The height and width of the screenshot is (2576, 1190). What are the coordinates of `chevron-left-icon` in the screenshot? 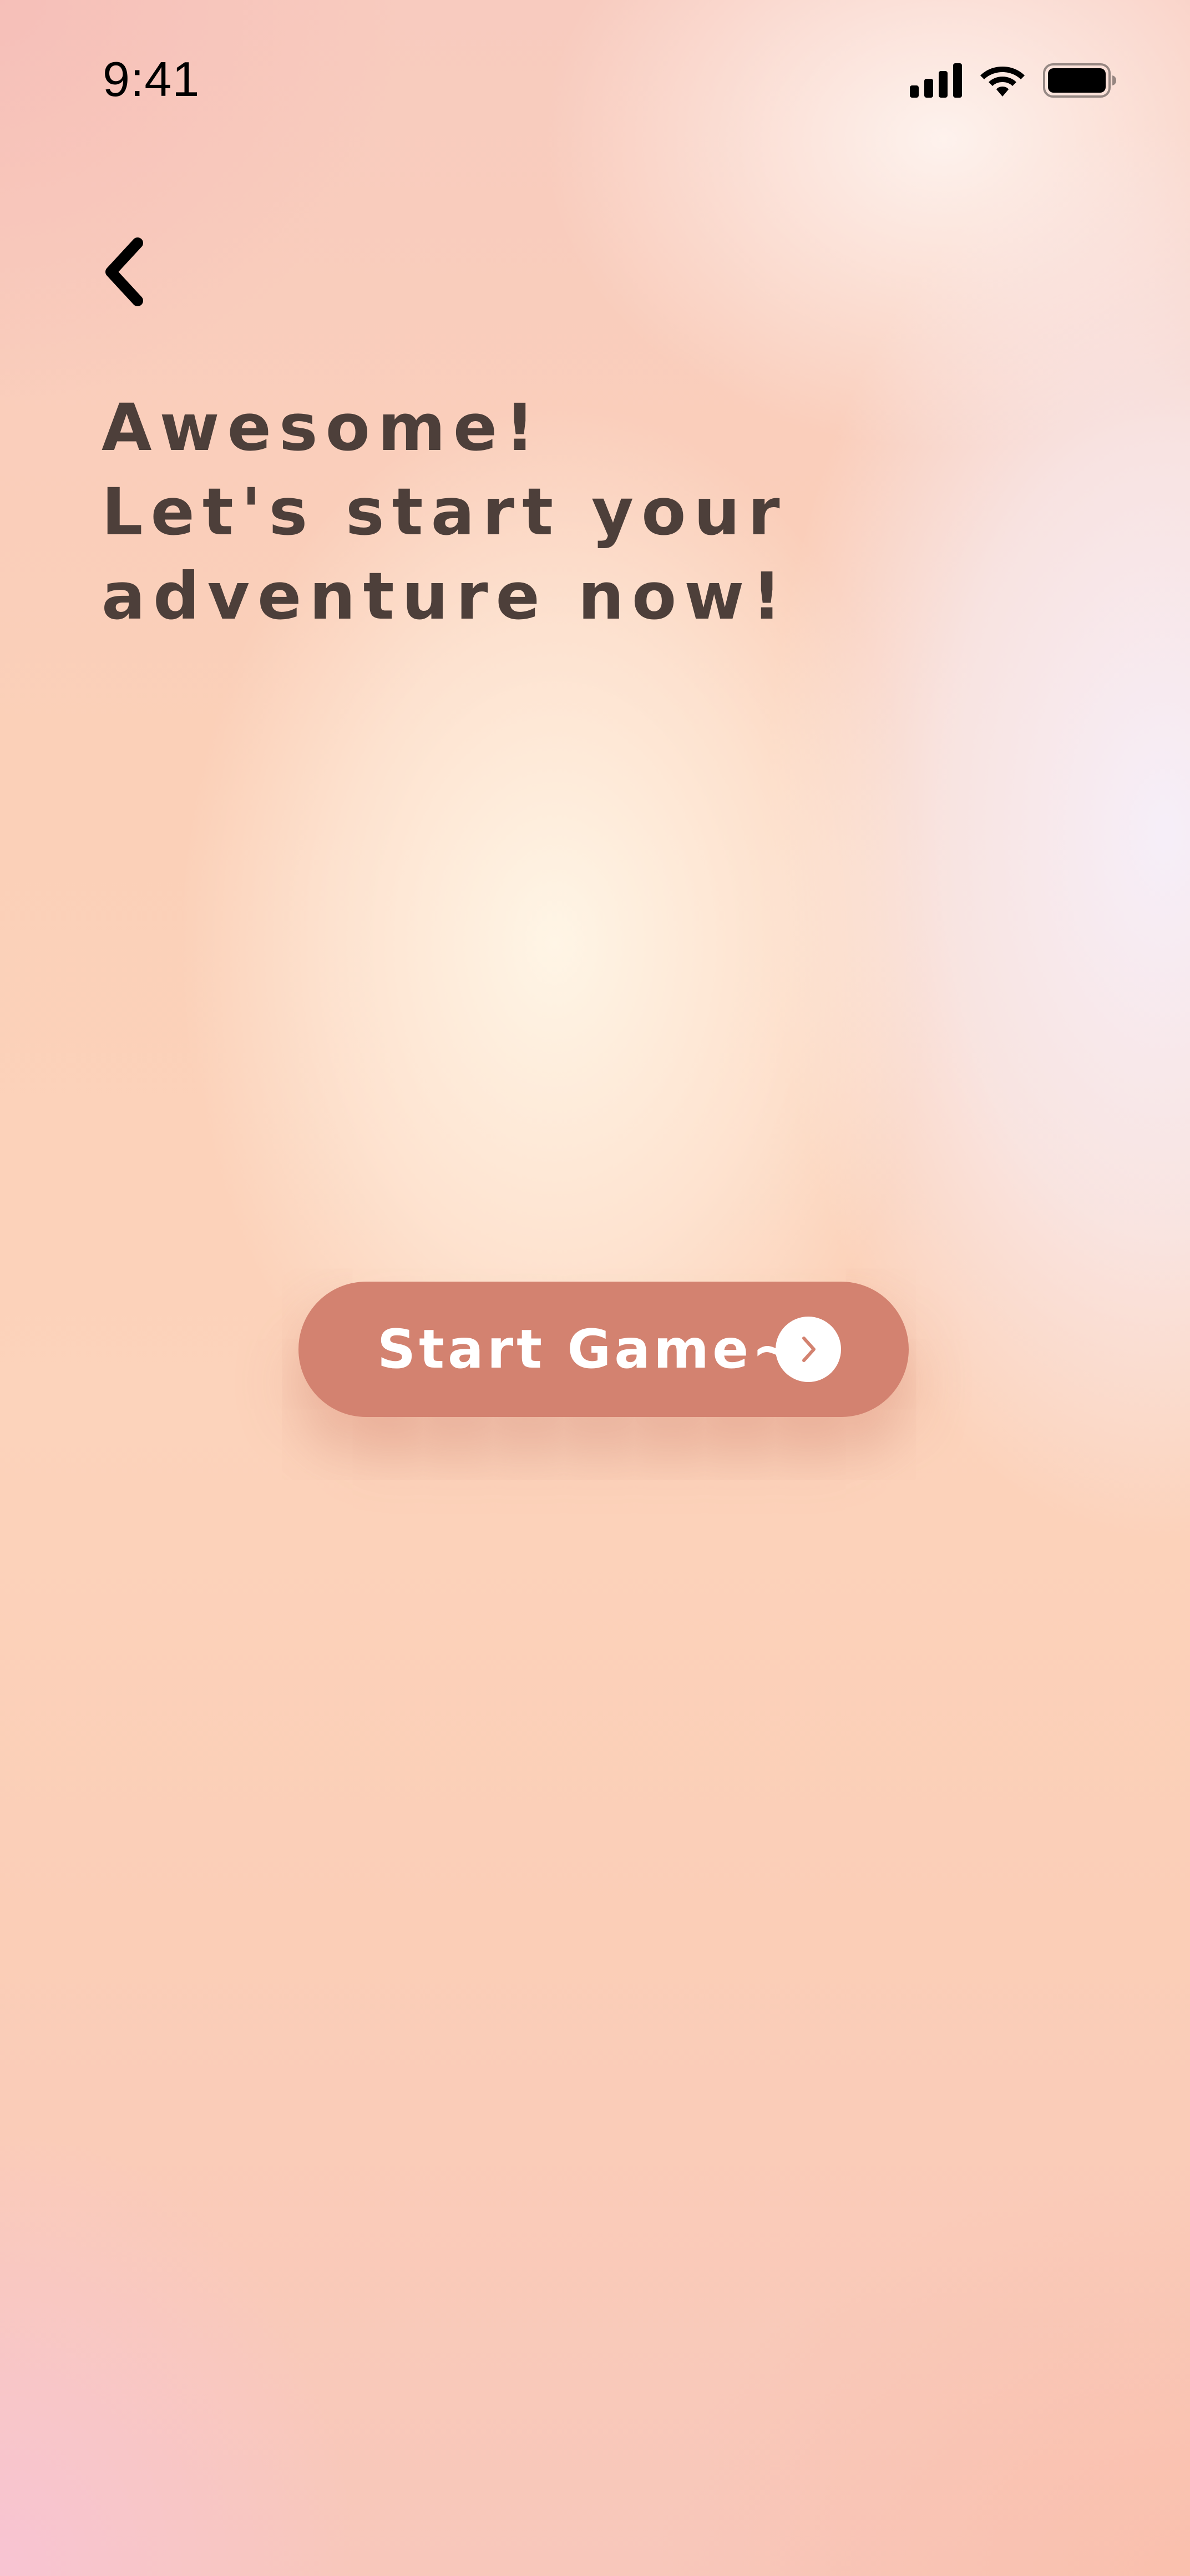 It's located at (124, 275).